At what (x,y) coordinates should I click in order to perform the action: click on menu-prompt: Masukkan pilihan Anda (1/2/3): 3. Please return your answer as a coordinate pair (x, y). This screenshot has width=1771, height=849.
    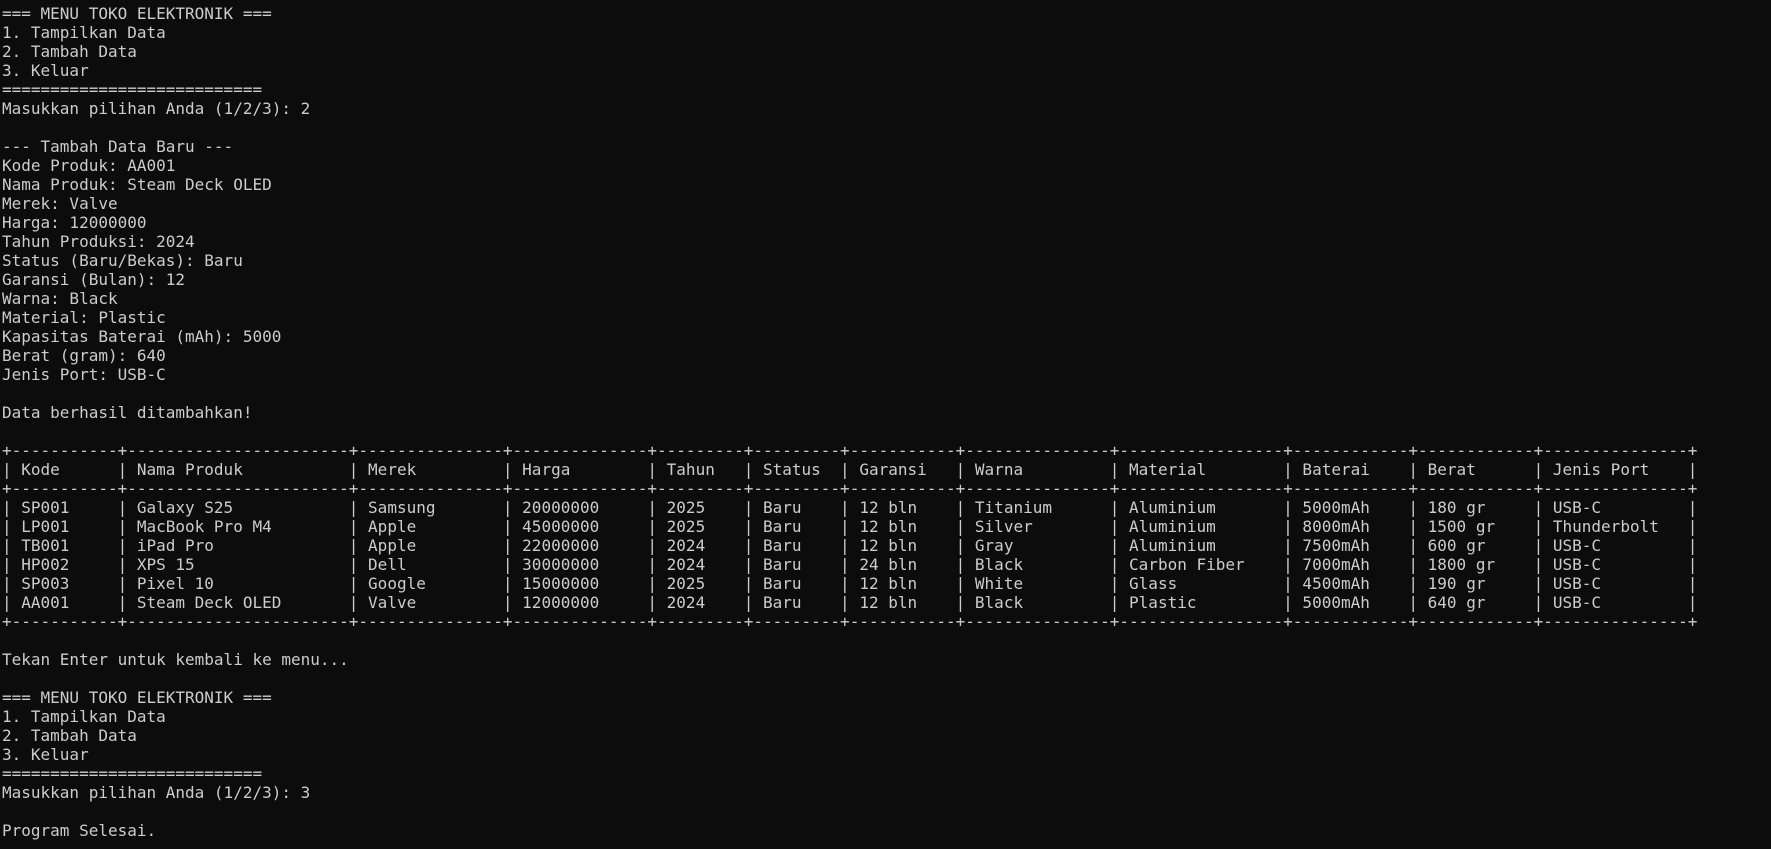
    Looking at the image, I should click on (156, 792).